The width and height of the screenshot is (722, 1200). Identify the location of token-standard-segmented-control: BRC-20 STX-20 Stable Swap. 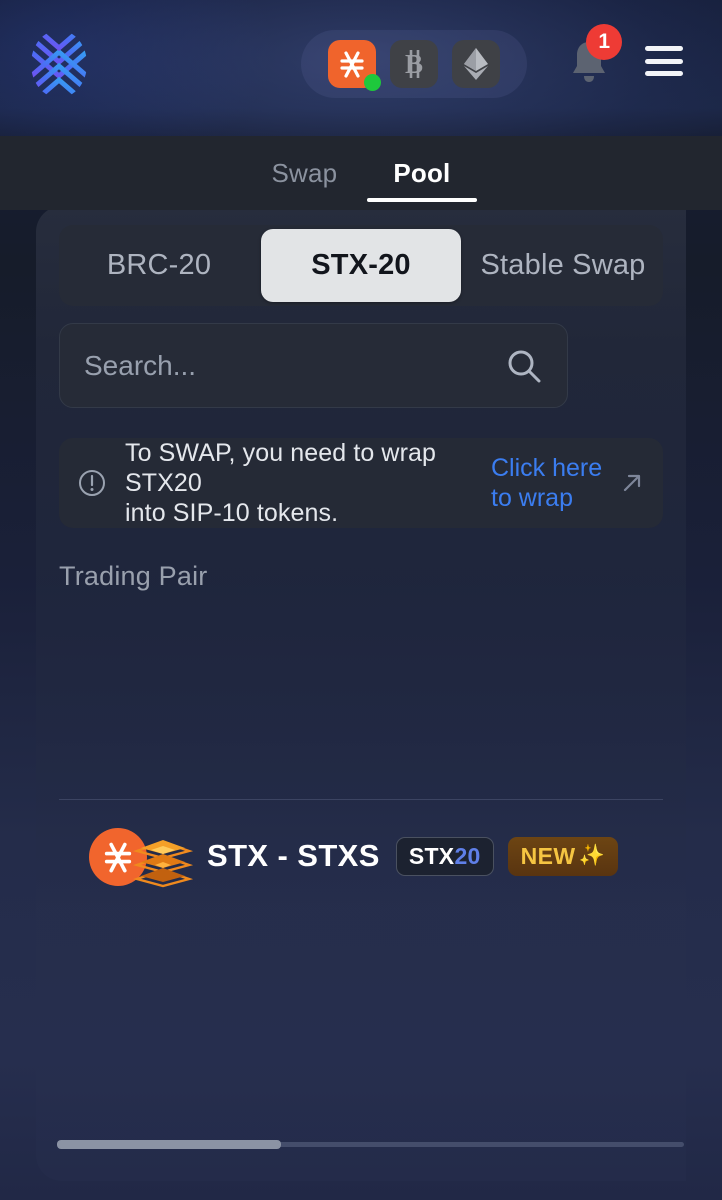
(361, 265).